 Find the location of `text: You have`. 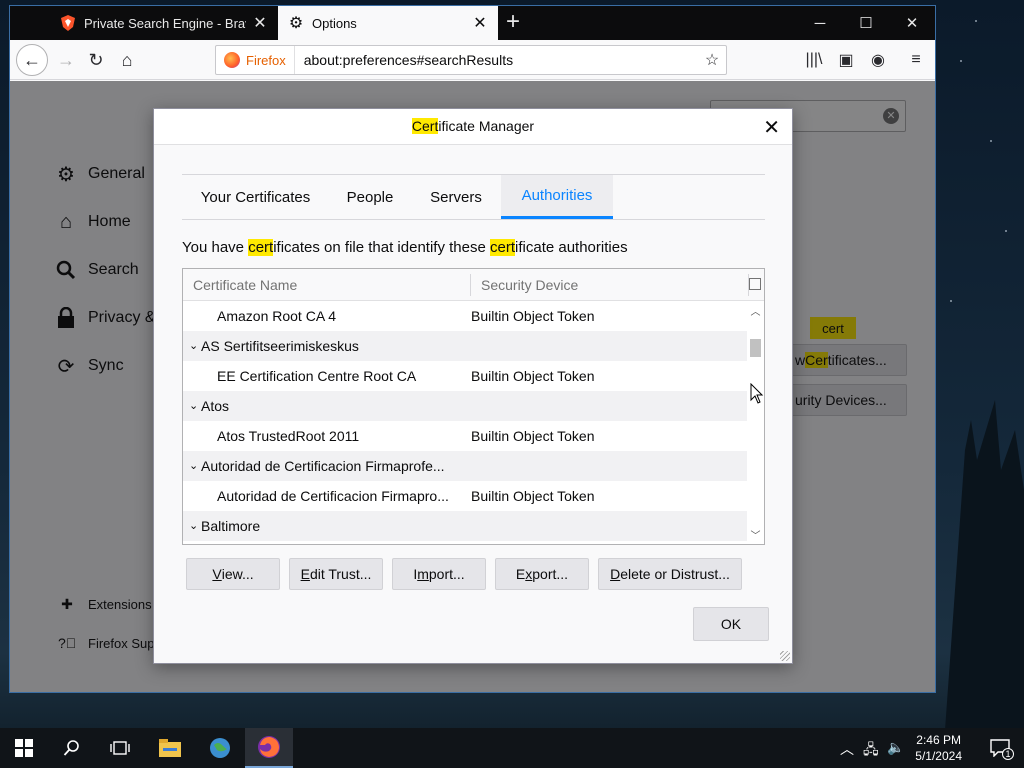

text: You have is located at coordinates (215, 247).